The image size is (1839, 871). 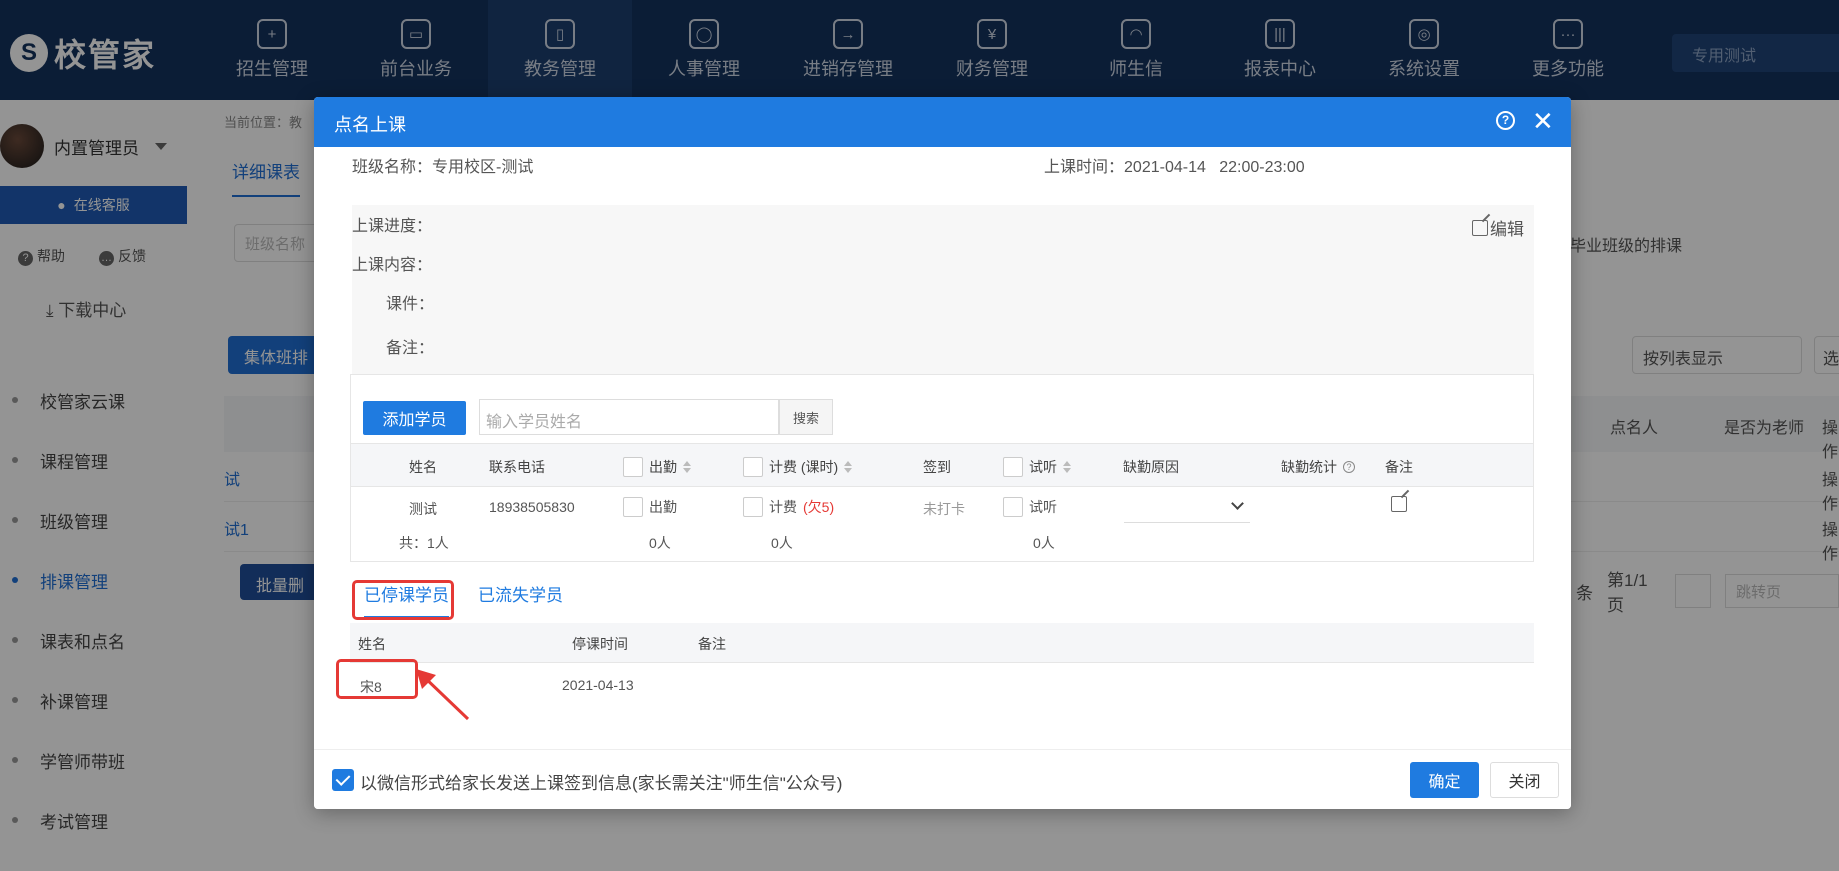 What do you see at coordinates (1262, 167) in the screenshot?
I see `class-time-value: 22:00-23:00` at bounding box center [1262, 167].